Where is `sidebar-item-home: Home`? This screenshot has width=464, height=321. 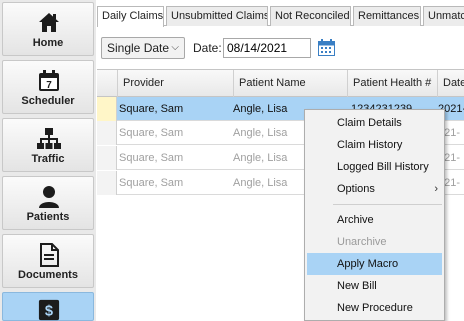
sidebar-item-home: Home is located at coordinates (48, 29).